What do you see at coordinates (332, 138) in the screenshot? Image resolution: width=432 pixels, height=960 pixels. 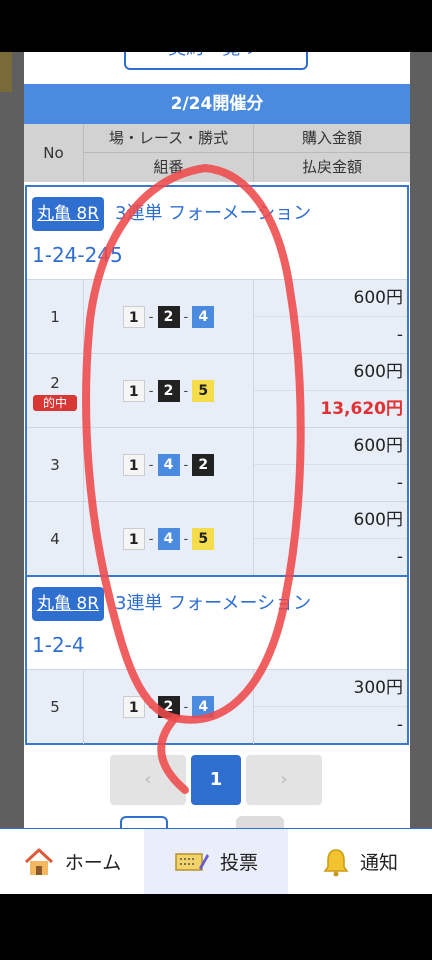 I see `column-amount: 購入金額` at bounding box center [332, 138].